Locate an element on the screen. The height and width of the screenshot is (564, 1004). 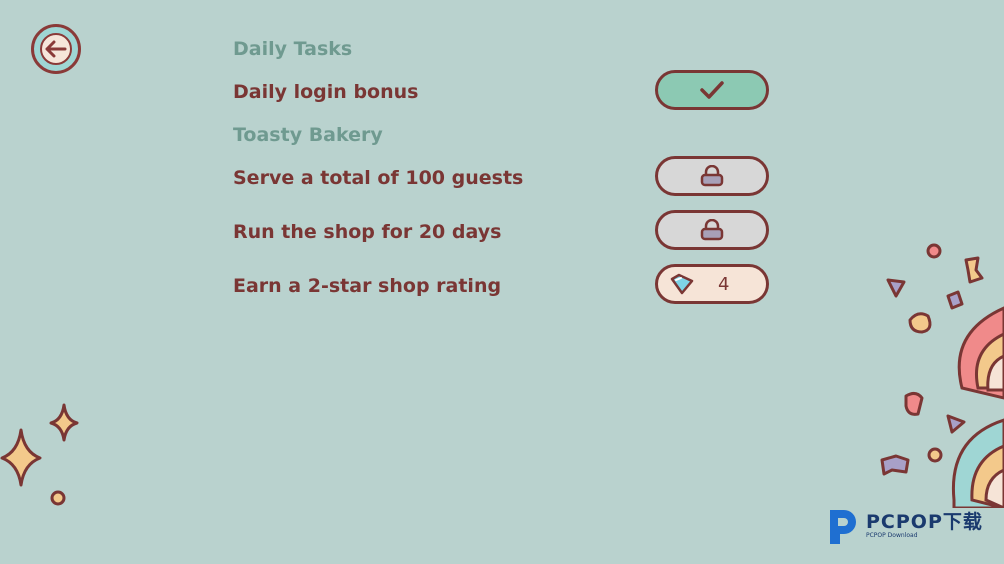
rainbow-decoration is located at coordinates (942, 375).